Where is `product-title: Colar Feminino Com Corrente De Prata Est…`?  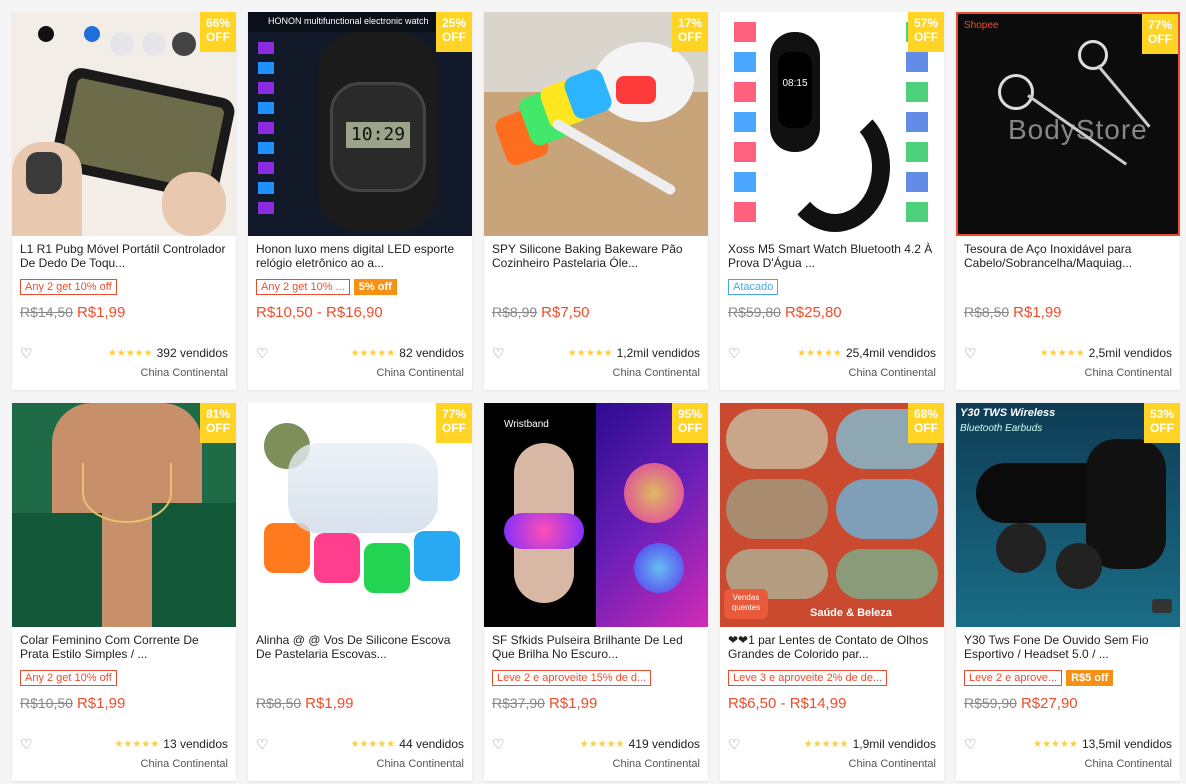
product-title: Colar Feminino Com Corrente De Prata Est… is located at coordinates (124, 647).